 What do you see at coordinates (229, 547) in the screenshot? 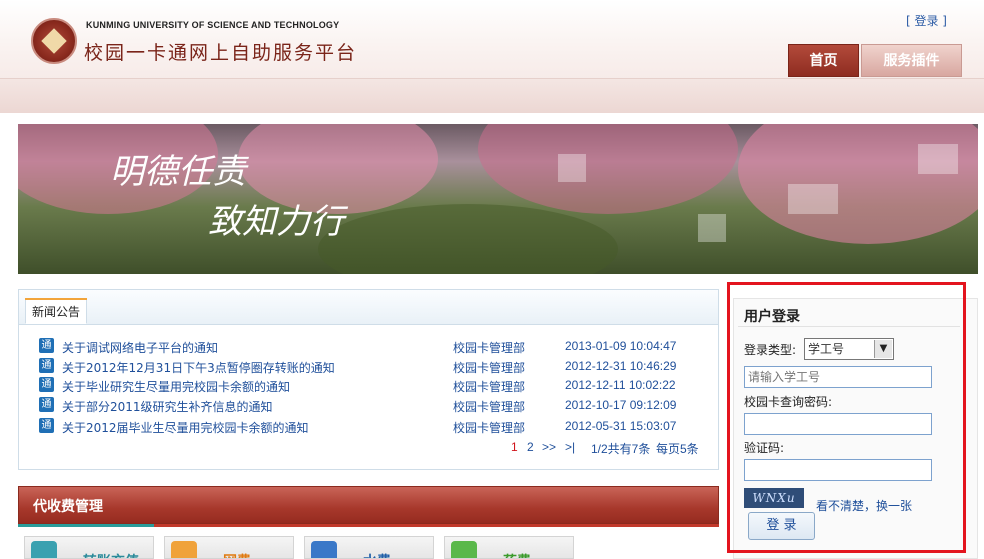
I see `payment-item-network-fee: 网费` at bounding box center [229, 547].